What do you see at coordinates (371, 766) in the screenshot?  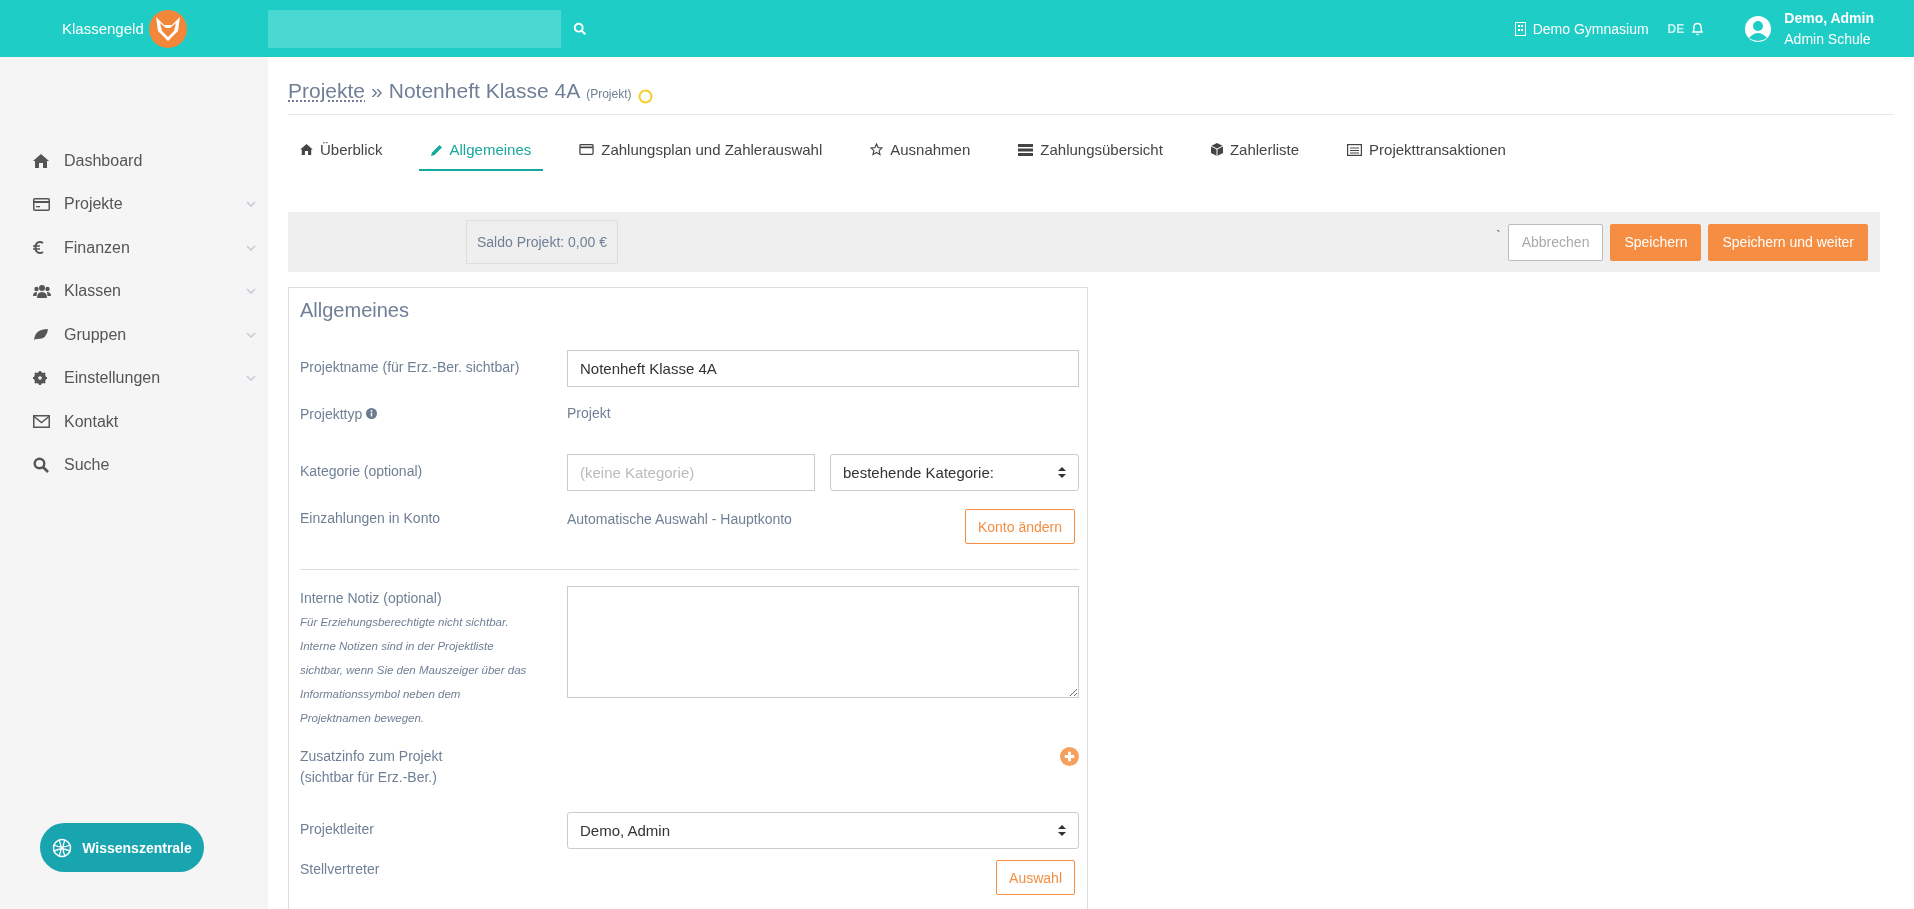 I see `field-label: Zusatzinfo zum Projekt (sichtbar für Erz.-Ber.)` at bounding box center [371, 766].